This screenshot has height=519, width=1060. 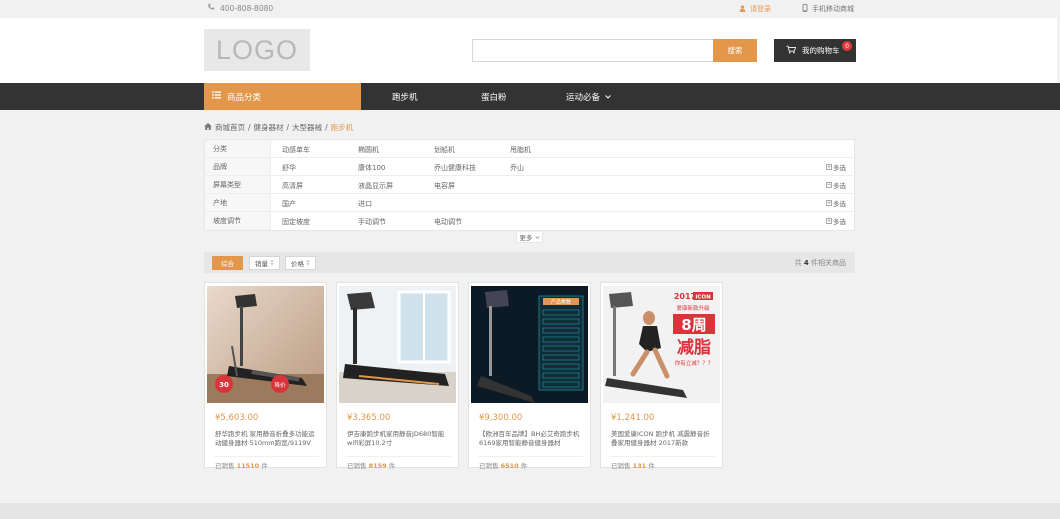 What do you see at coordinates (264, 263) in the screenshot?
I see `sort-sales-button: 销量` at bounding box center [264, 263].